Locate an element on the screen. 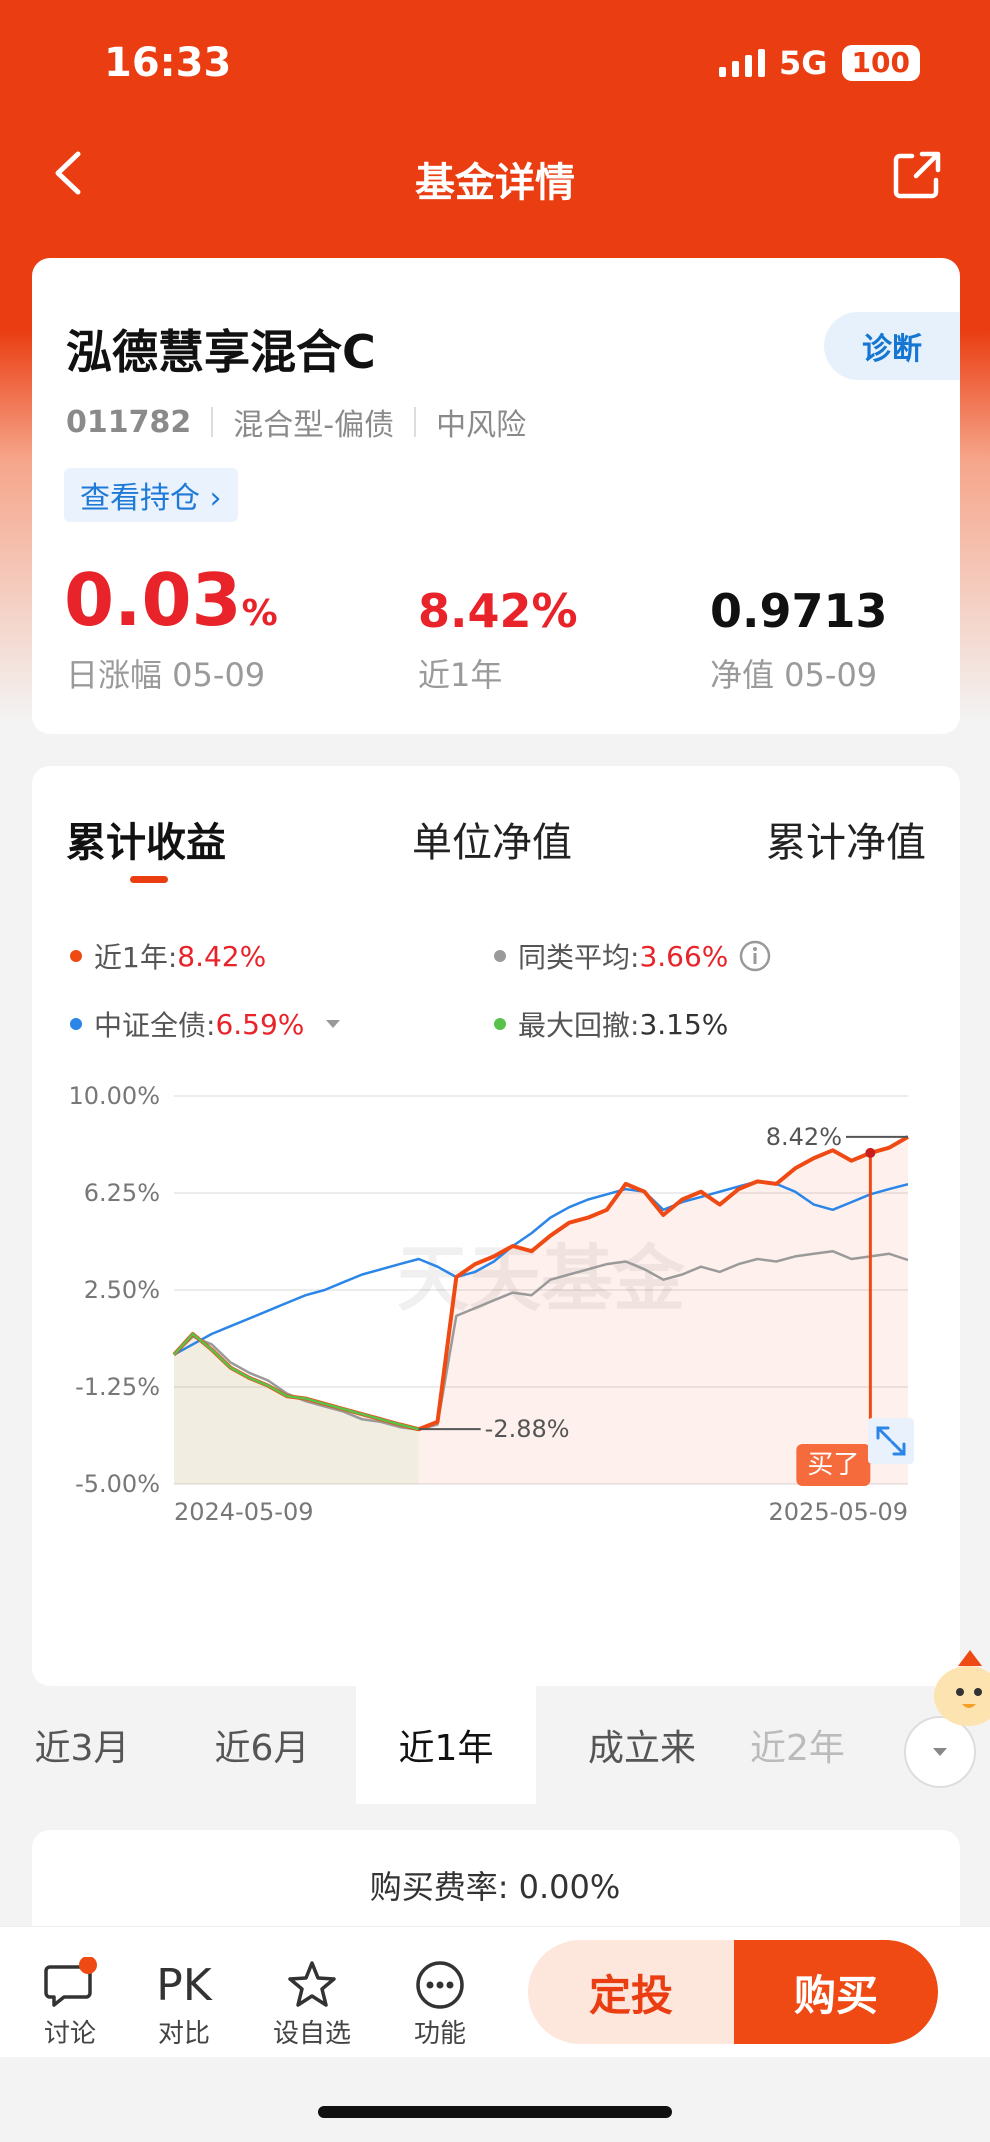 This screenshot has height=2142, width=990. mascot-icon is located at coordinates (959, 1690).